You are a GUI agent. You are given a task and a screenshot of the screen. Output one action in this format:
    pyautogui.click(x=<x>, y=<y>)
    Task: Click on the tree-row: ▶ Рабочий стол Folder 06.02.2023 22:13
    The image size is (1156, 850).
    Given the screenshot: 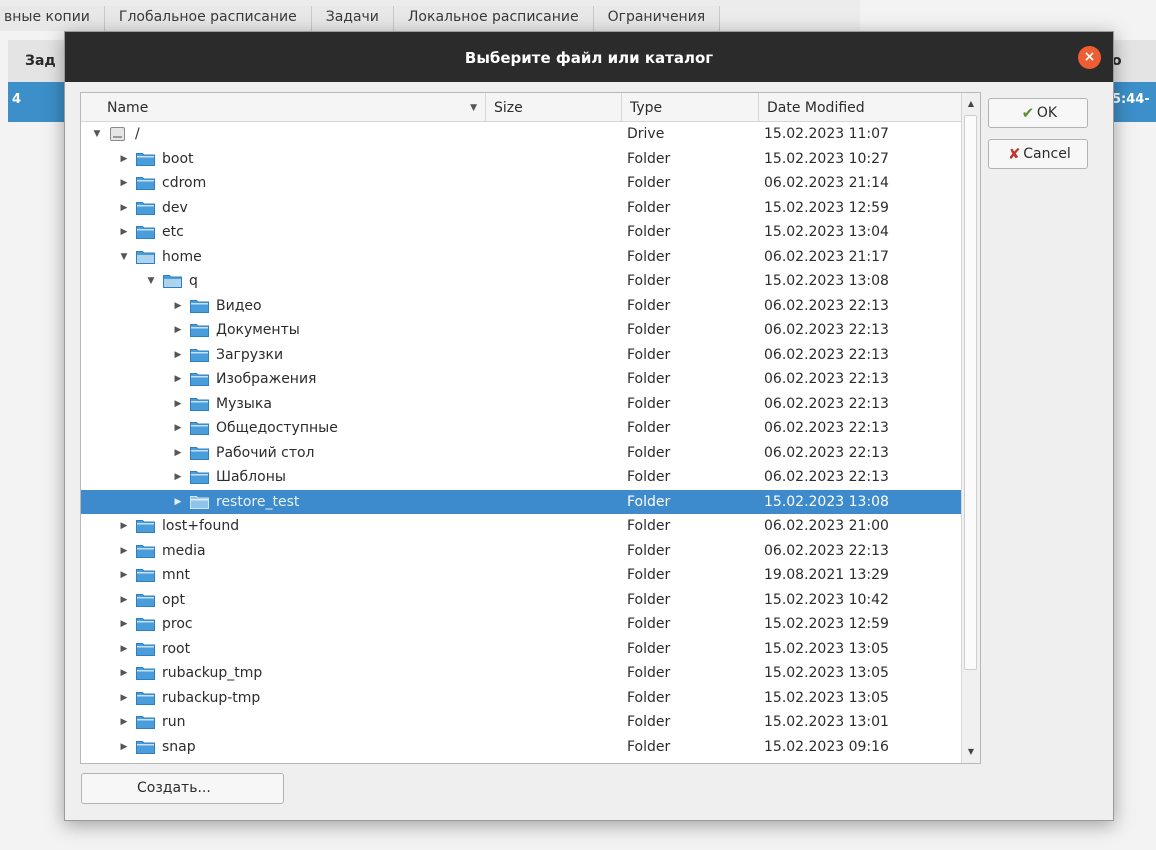 What is the action you would take?
    pyautogui.click(x=521, y=453)
    